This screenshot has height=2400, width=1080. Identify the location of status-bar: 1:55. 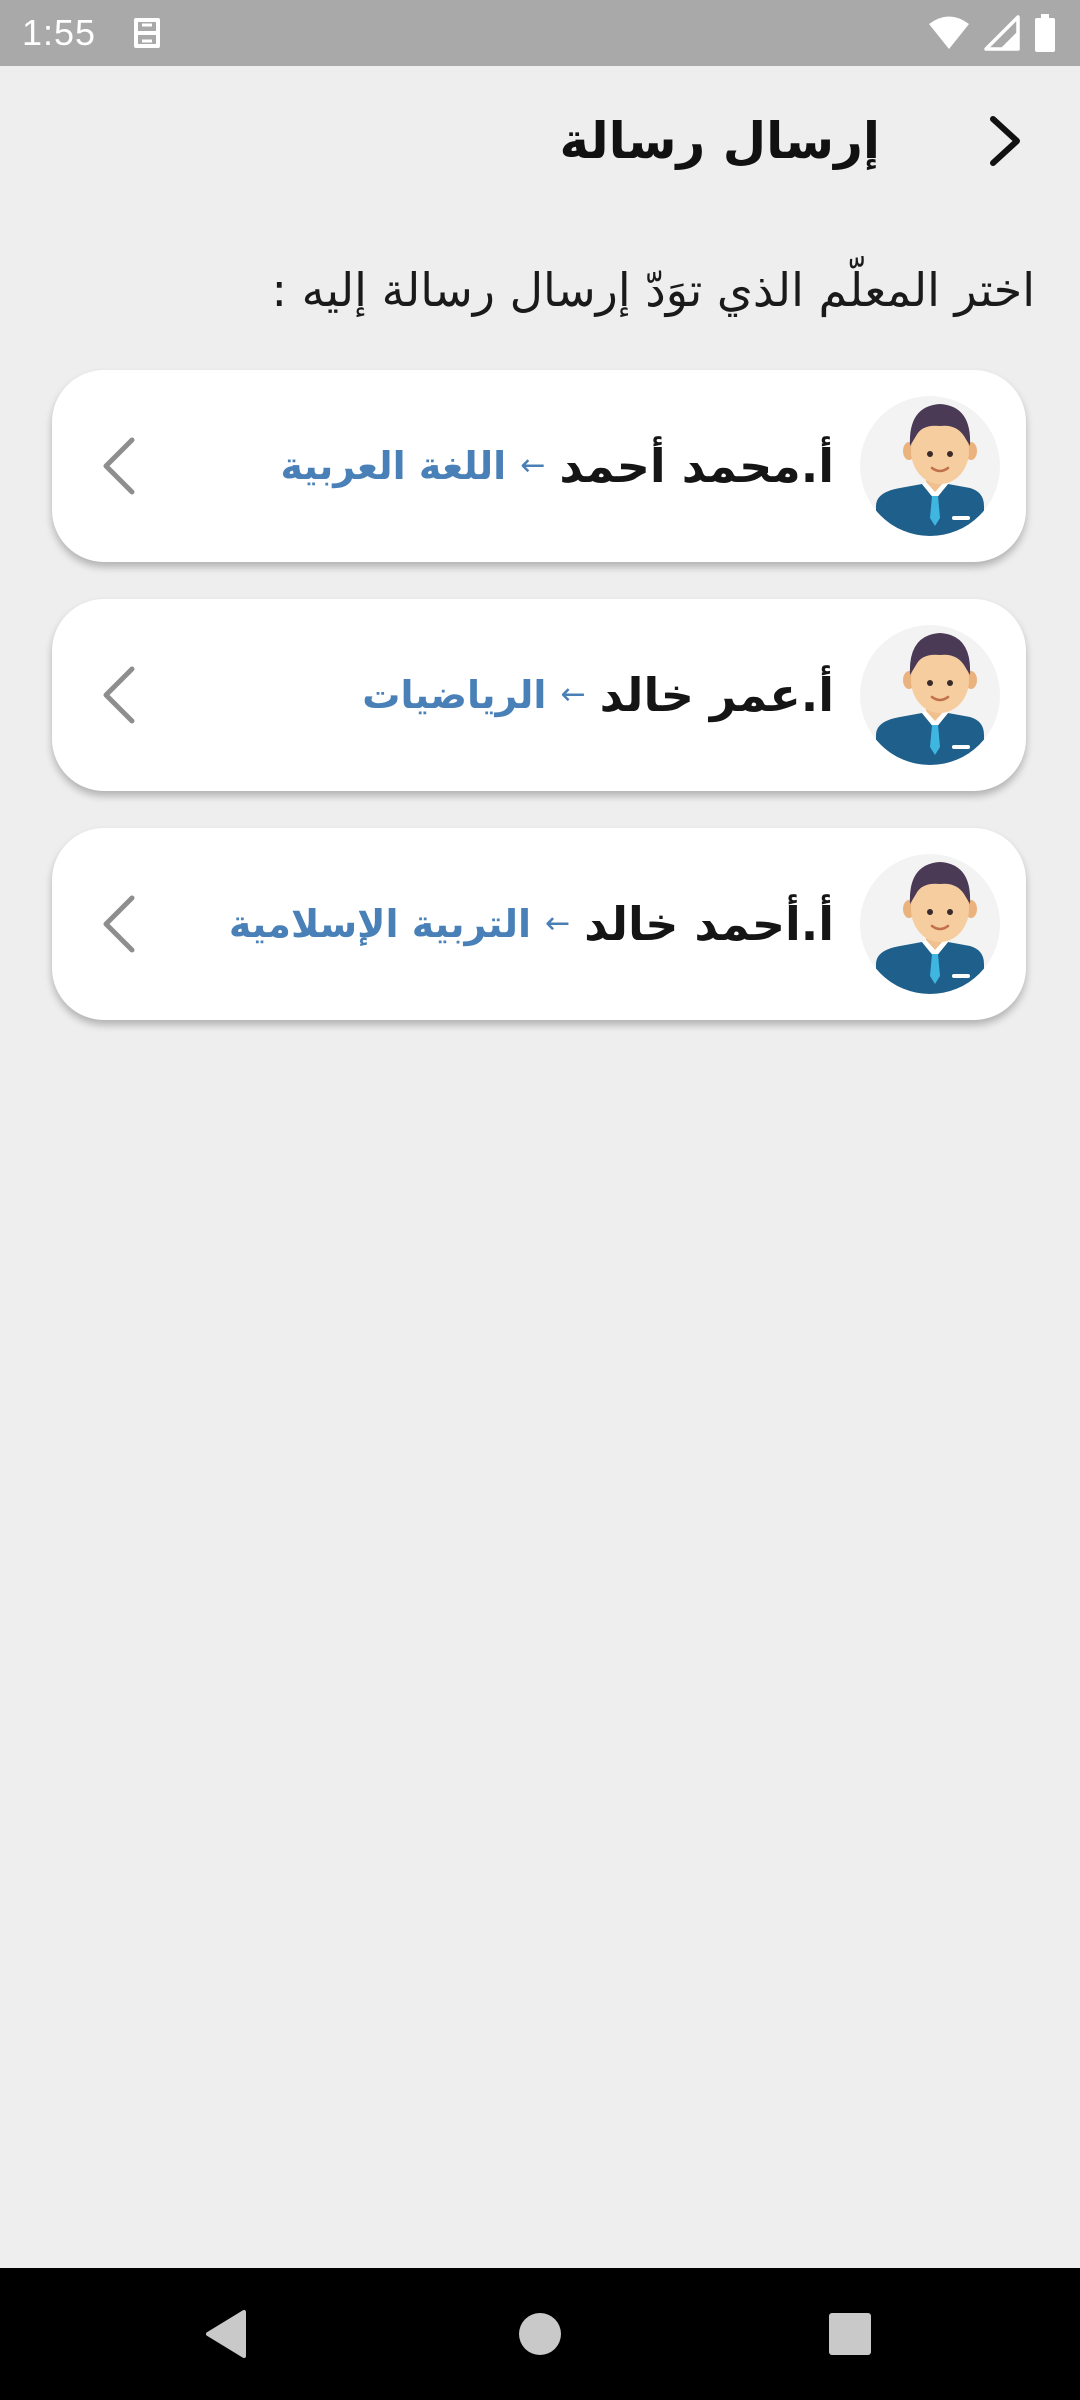
(540, 33).